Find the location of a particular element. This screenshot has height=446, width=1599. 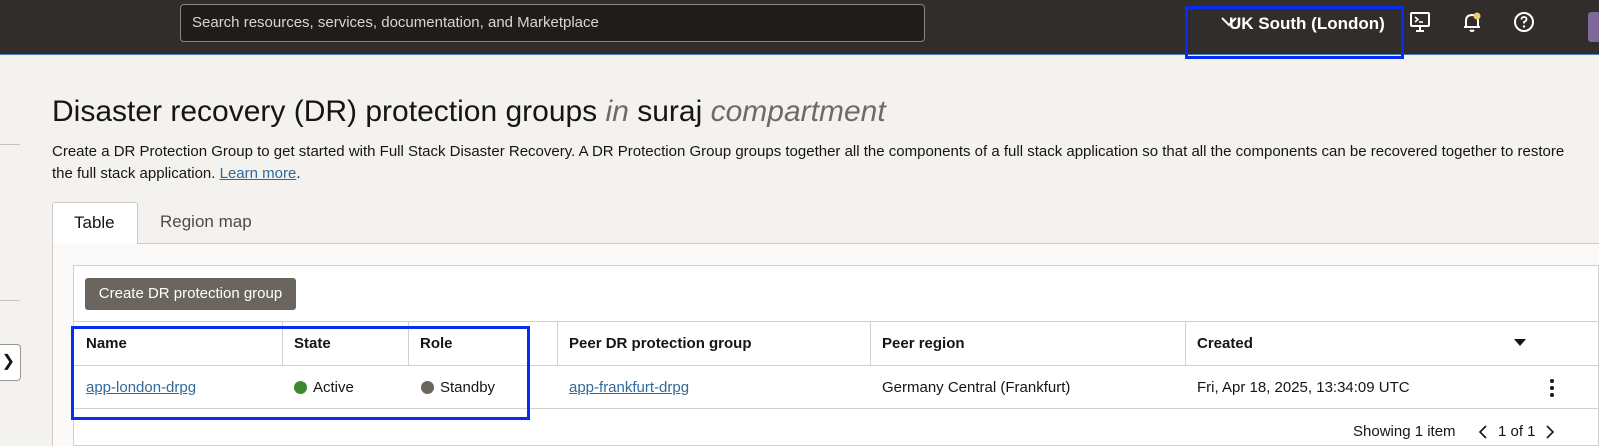

learn-more-link: Learn more is located at coordinates (258, 173).